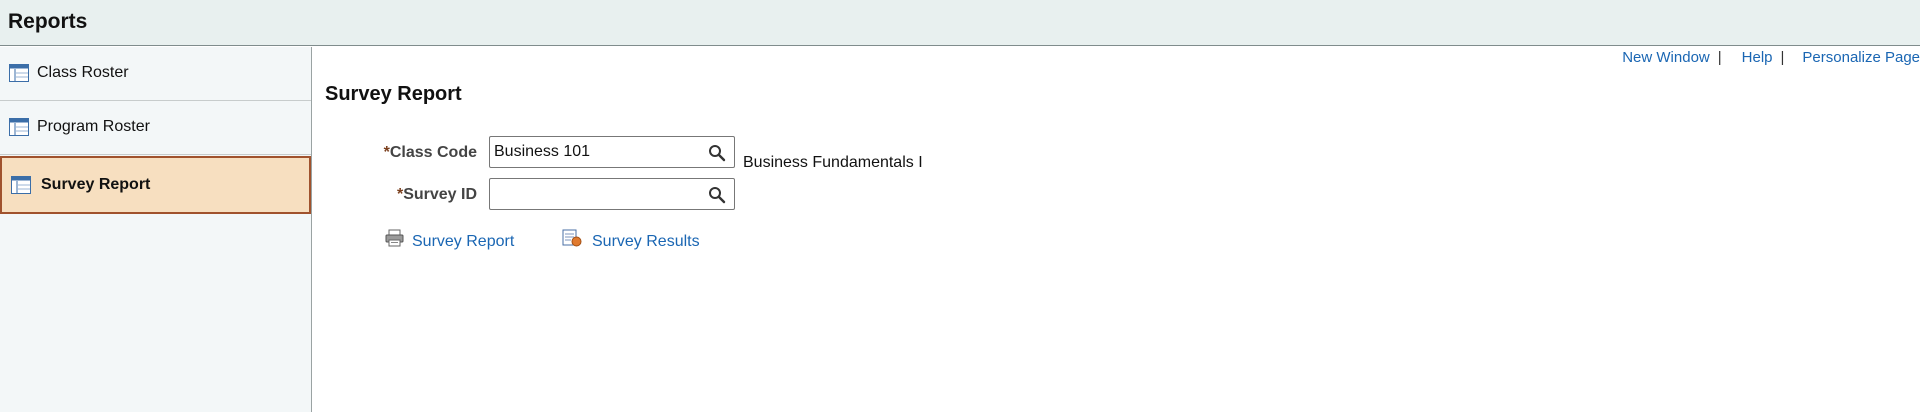 The width and height of the screenshot is (1920, 412). What do you see at coordinates (155, 185) in the screenshot?
I see `sidebar-item-survey-report: Survey Report` at bounding box center [155, 185].